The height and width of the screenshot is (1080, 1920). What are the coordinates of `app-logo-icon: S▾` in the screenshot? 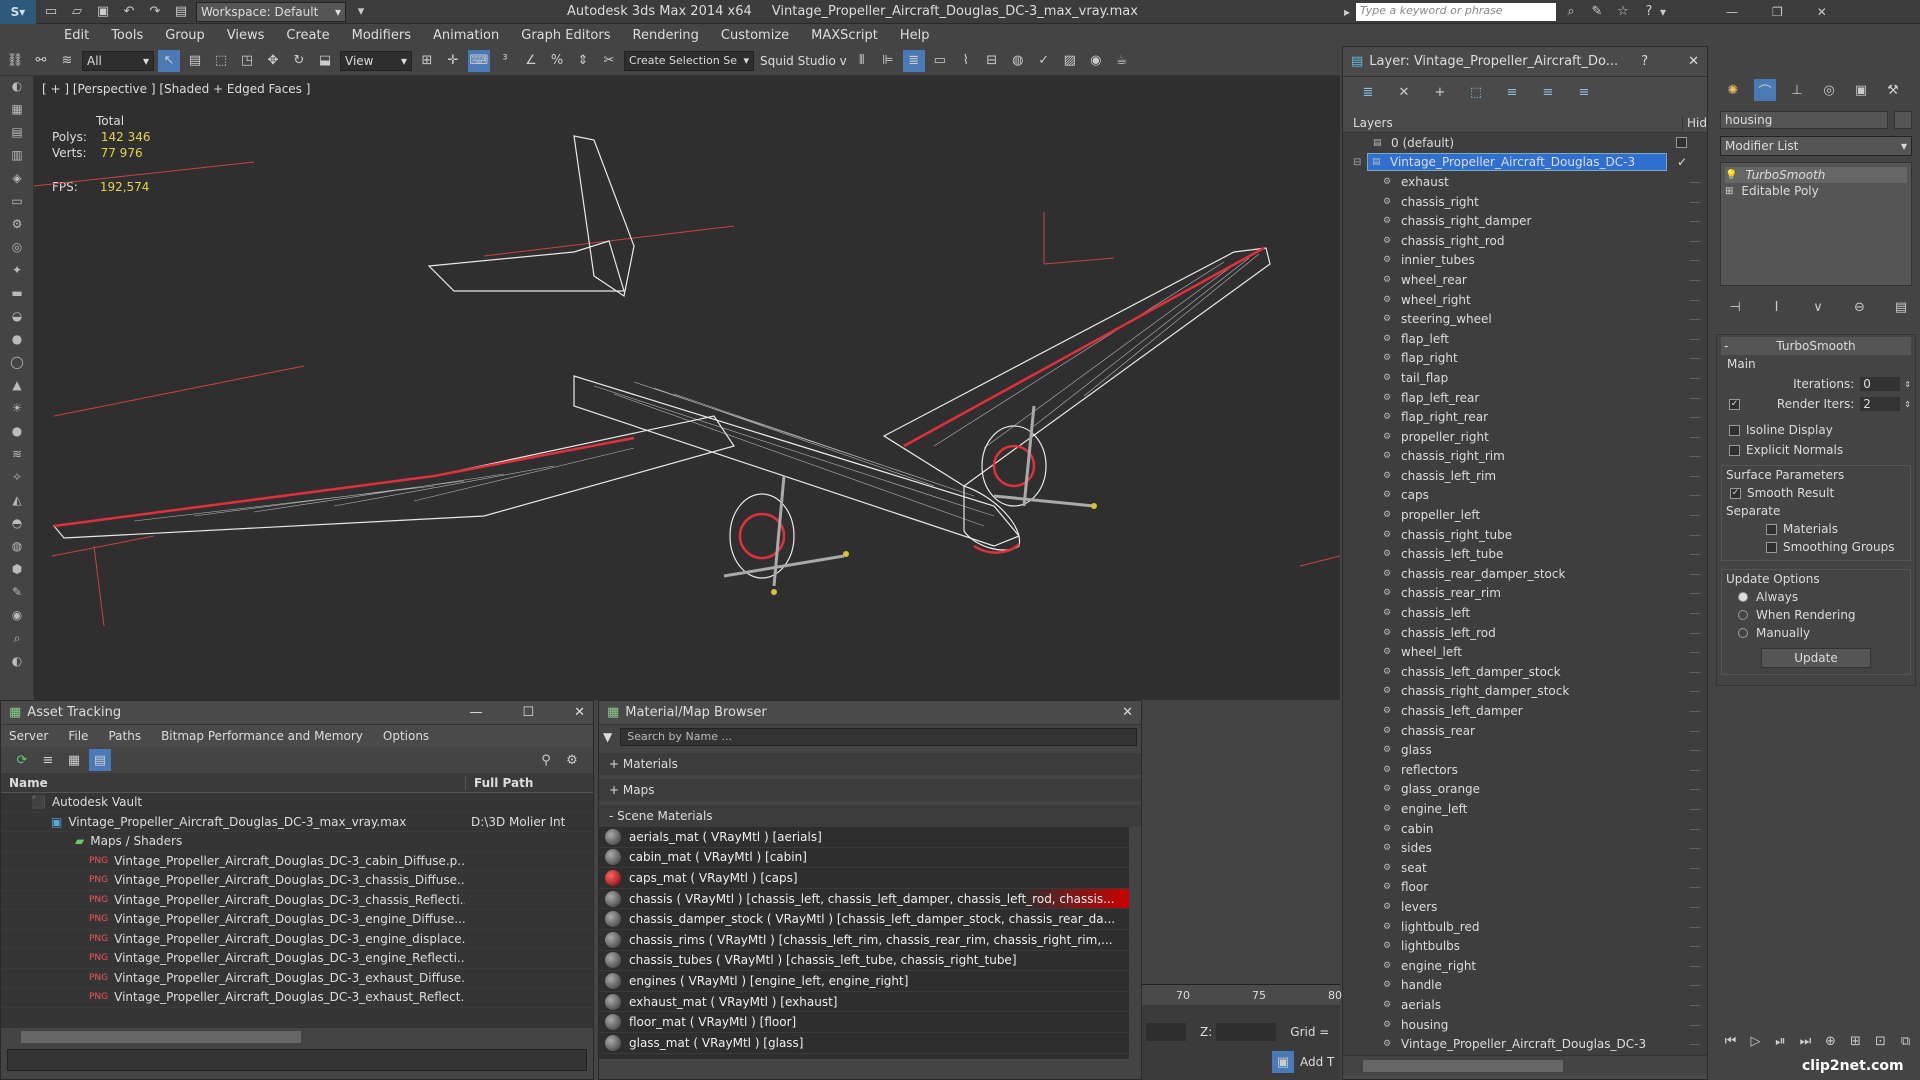 It's located at (18, 12).